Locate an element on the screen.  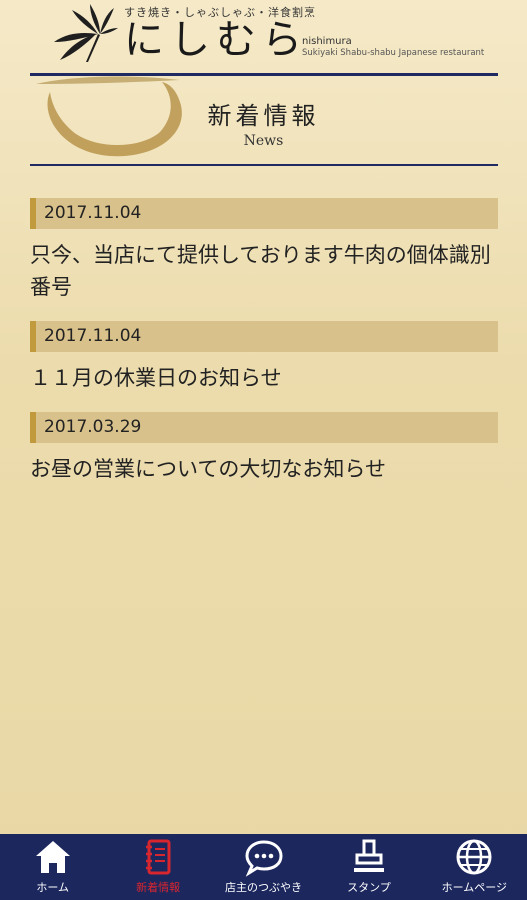
restaurant-subtitle: Sukiyaki Shabu-shabu Japanese restaurant is located at coordinates (393, 53).